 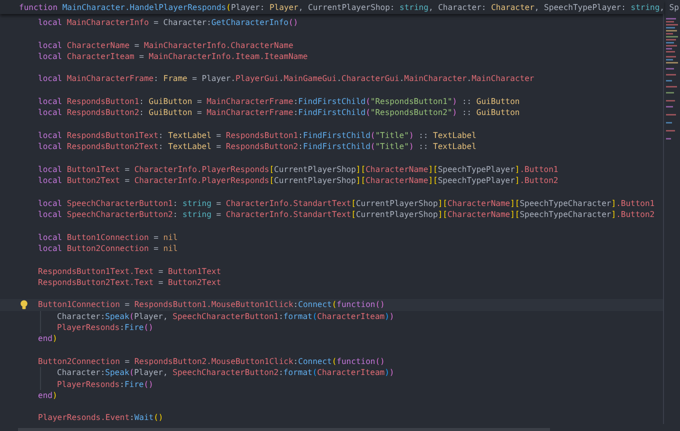 I want to click on code-line: Character:Speak(Player, SpeechCharacterButton2:format(CharacterIteam)), so click(x=225, y=372).